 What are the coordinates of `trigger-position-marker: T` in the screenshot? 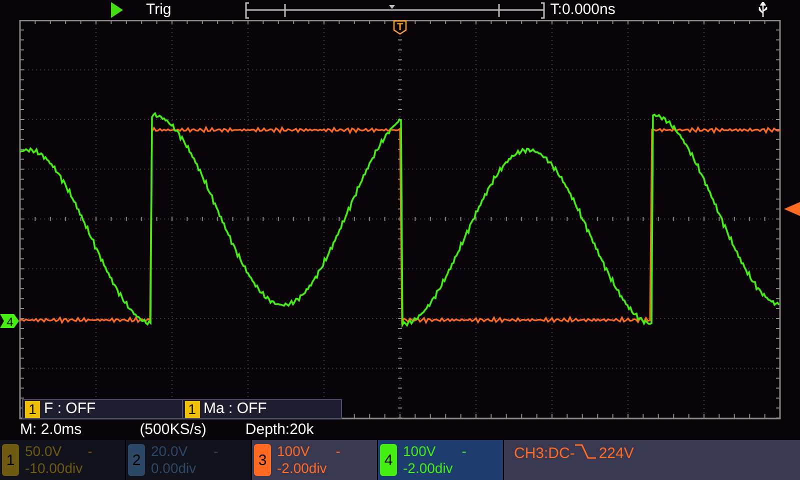 It's located at (400, 27).